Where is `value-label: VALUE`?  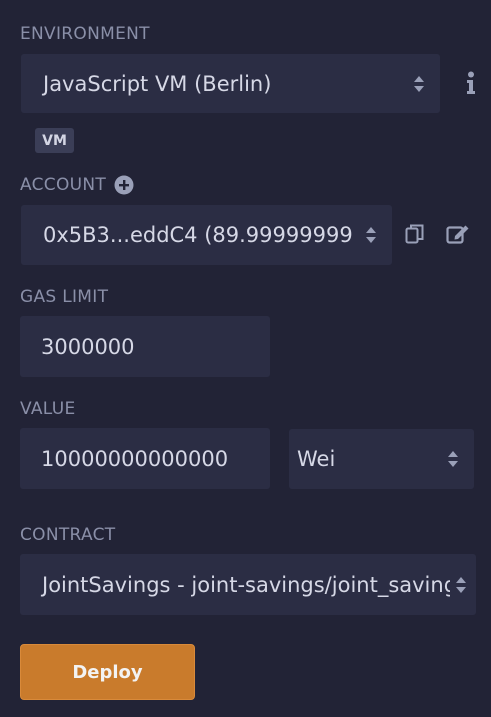
value-label: VALUE is located at coordinates (48, 409).